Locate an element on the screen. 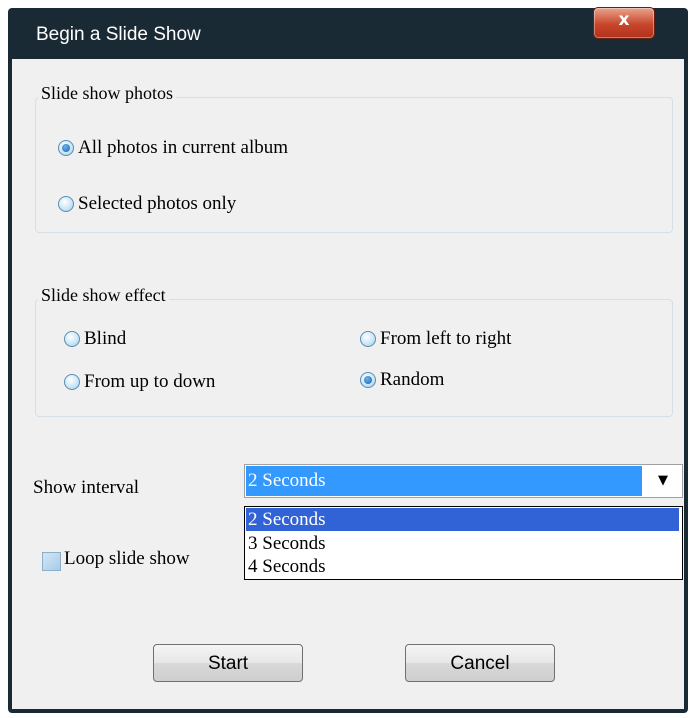 Image resolution: width=695 pixels, height=718 pixels. radio-blind-label: Blind is located at coordinates (105, 338).